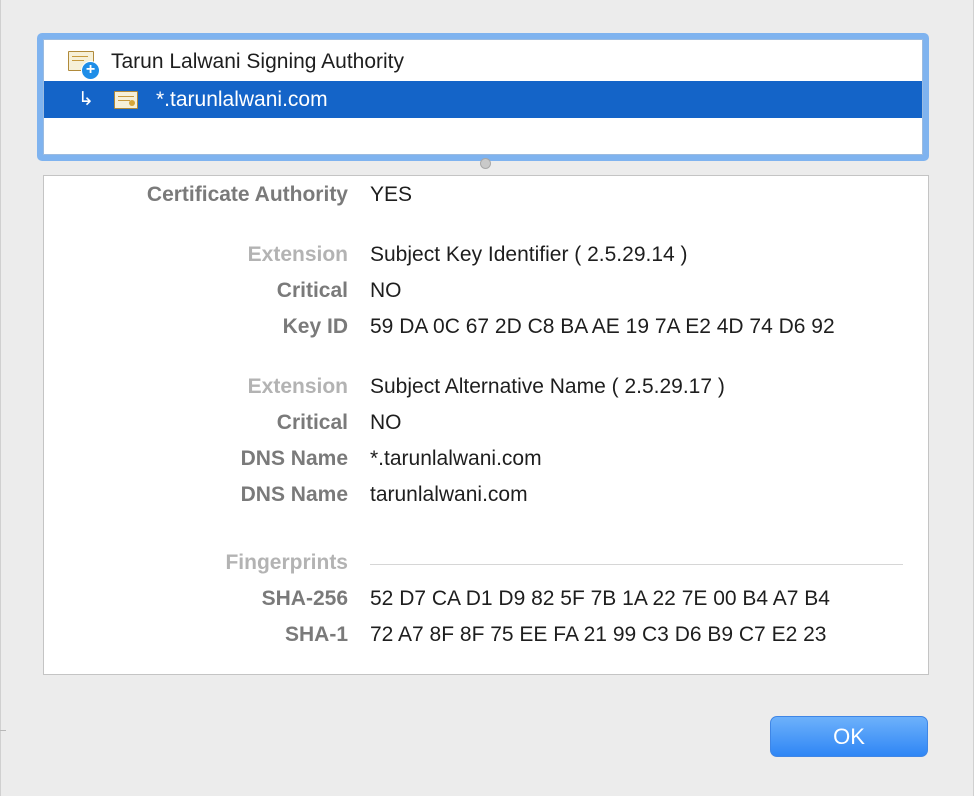 The width and height of the screenshot is (974, 796). I want to click on tree-item-label: *.tarunlalwani.com, so click(242, 99).